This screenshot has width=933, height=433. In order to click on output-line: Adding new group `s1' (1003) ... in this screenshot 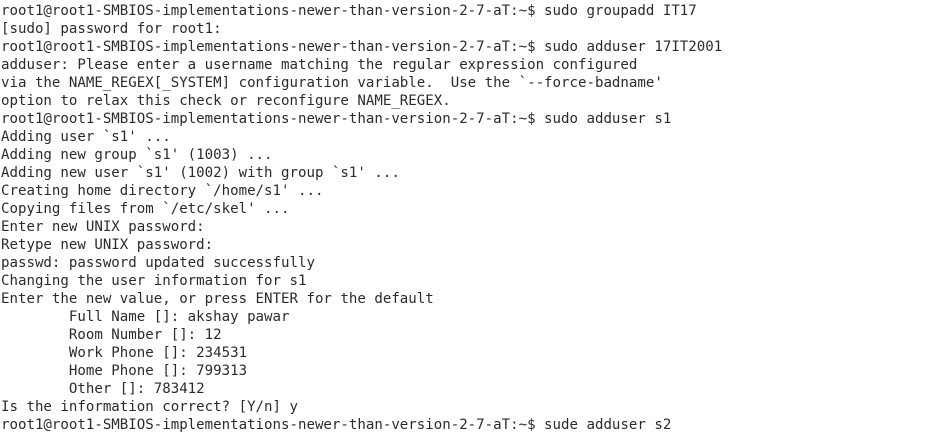, I will do `click(137, 155)`.